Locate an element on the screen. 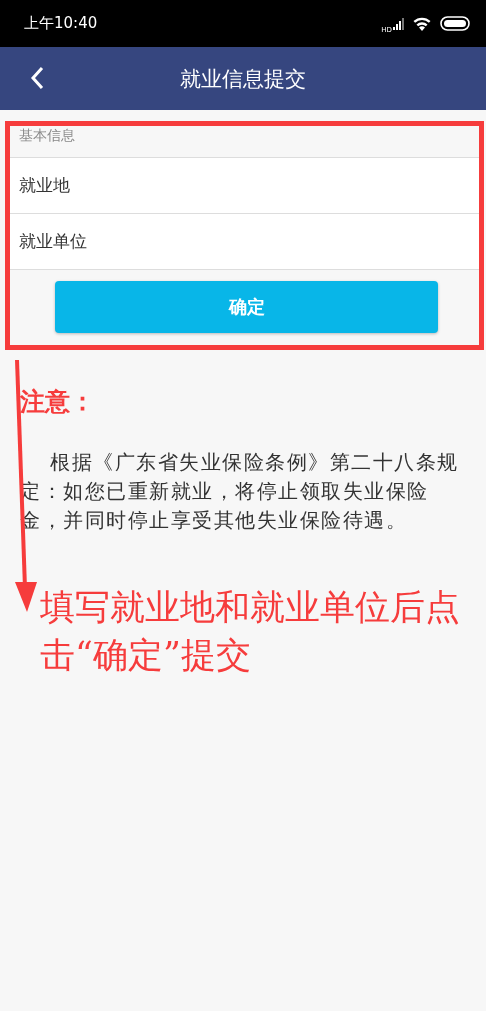 This screenshot has width=486, height=1011. status-time: 上午10:40 is located at coordinates (61, 23).